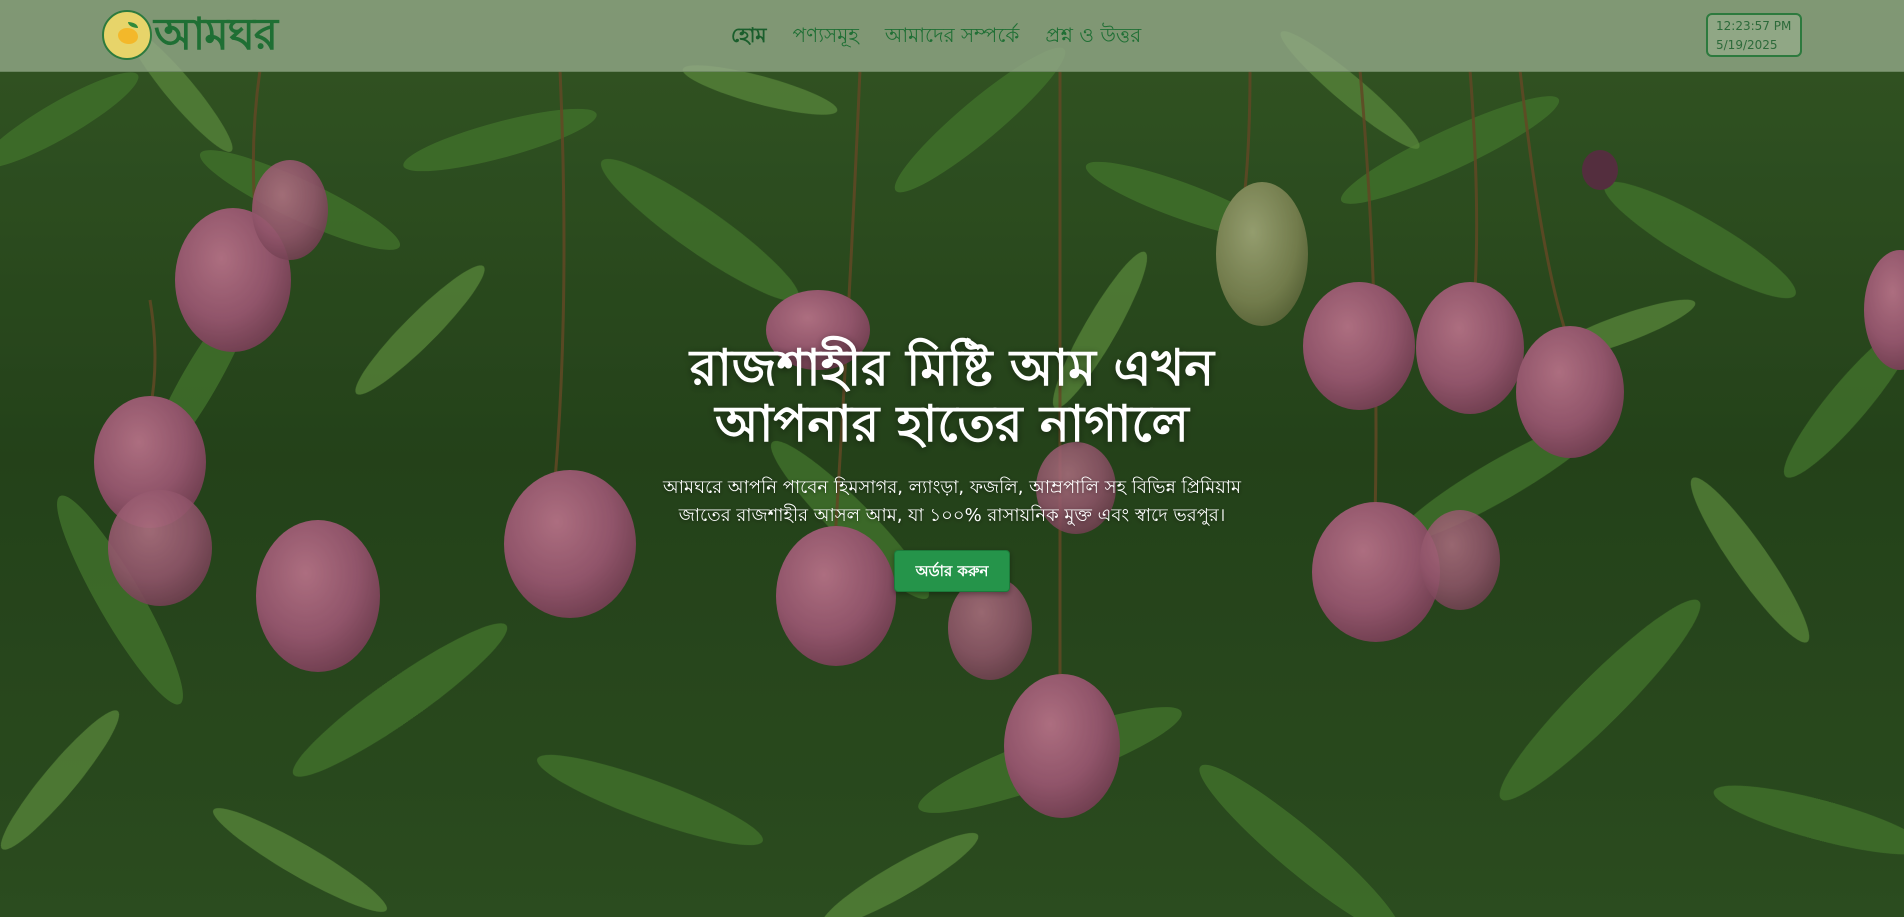 The width and height of the screenshot is (1904, 917). I want to click on site-logo: আমঘর, so click(190, 35).